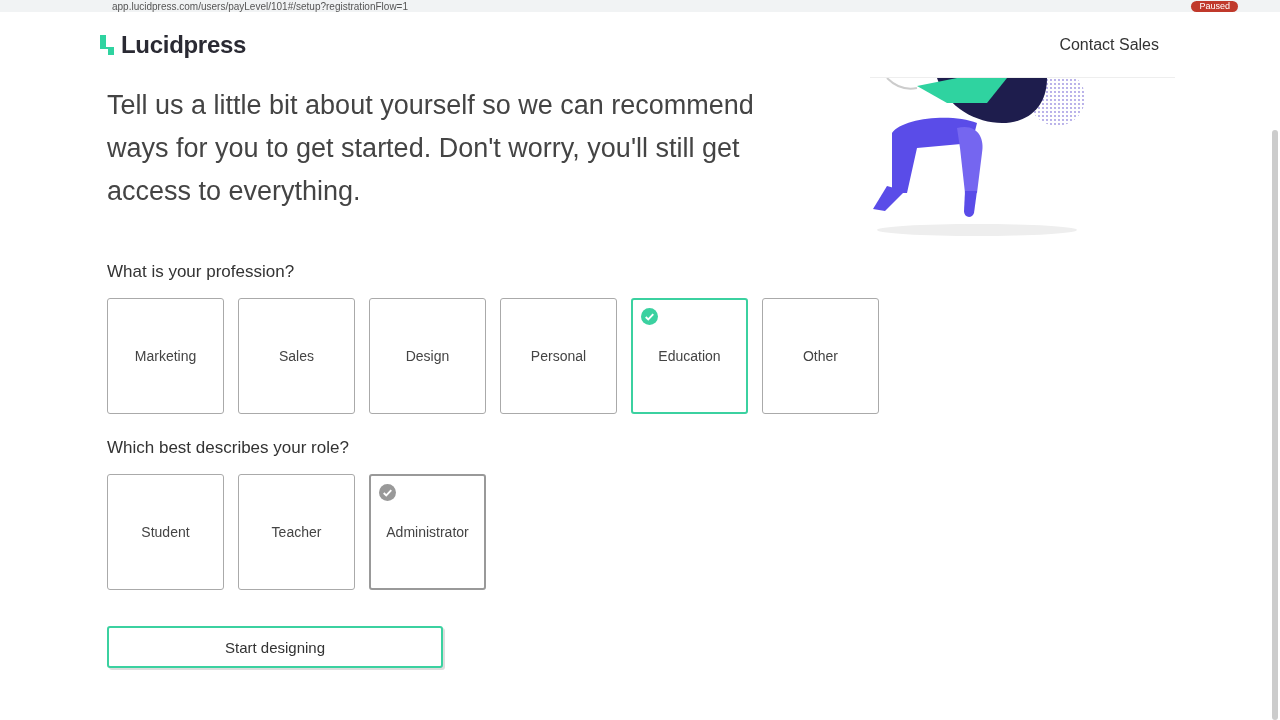  I want to click on option-card: Education, so click(689, 356).